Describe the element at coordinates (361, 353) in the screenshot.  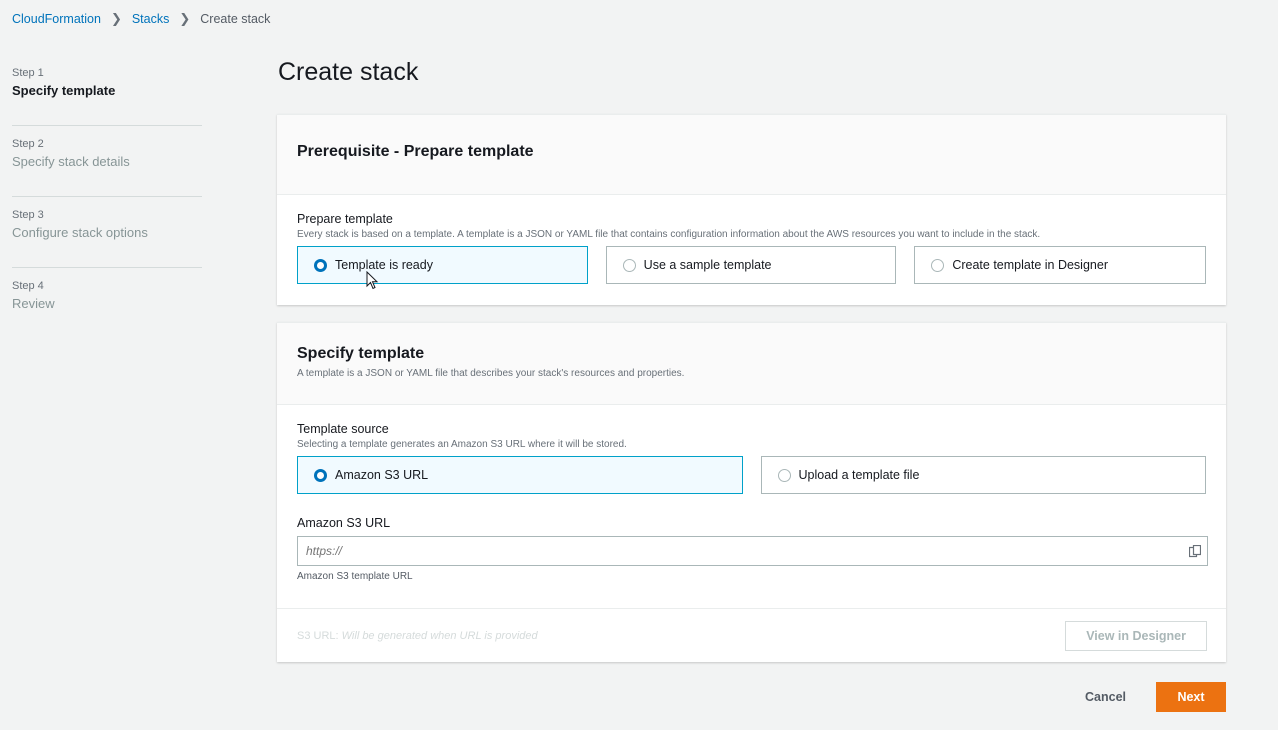
I see `specify-template-heading: Specify template` at that location.